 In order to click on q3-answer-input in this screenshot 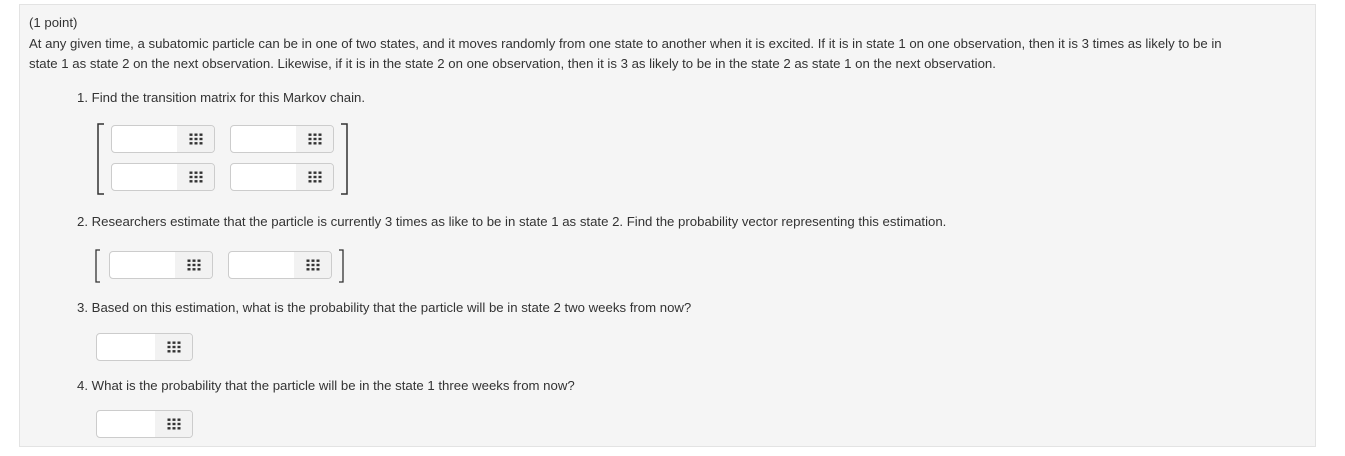, I will do `click(126, 347)`.